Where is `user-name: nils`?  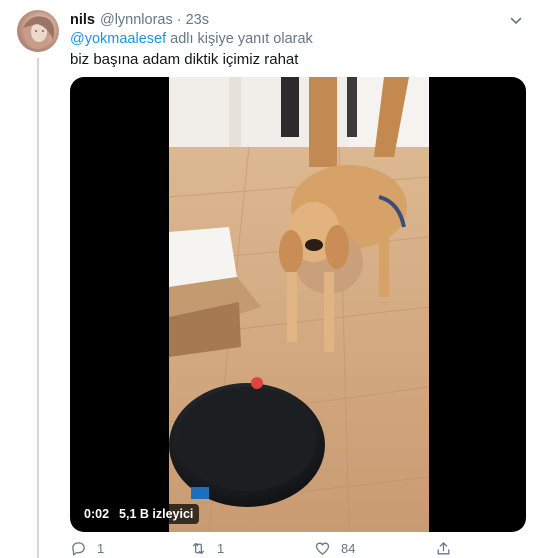
user-name: nils is located at coordinates (82, 20).